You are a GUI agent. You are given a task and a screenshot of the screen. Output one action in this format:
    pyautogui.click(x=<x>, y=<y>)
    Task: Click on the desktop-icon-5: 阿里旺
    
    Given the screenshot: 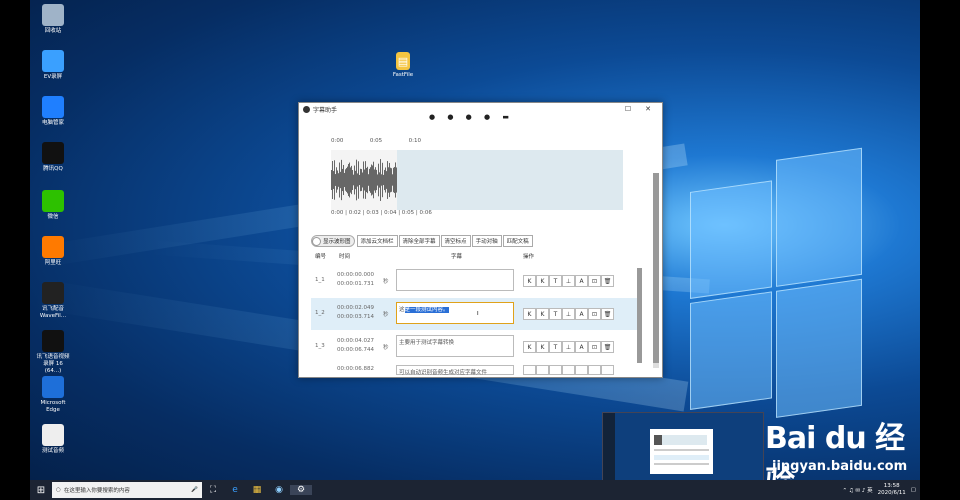 What is the action you would take?
    pyautogui.click(x=53, y=251)
    